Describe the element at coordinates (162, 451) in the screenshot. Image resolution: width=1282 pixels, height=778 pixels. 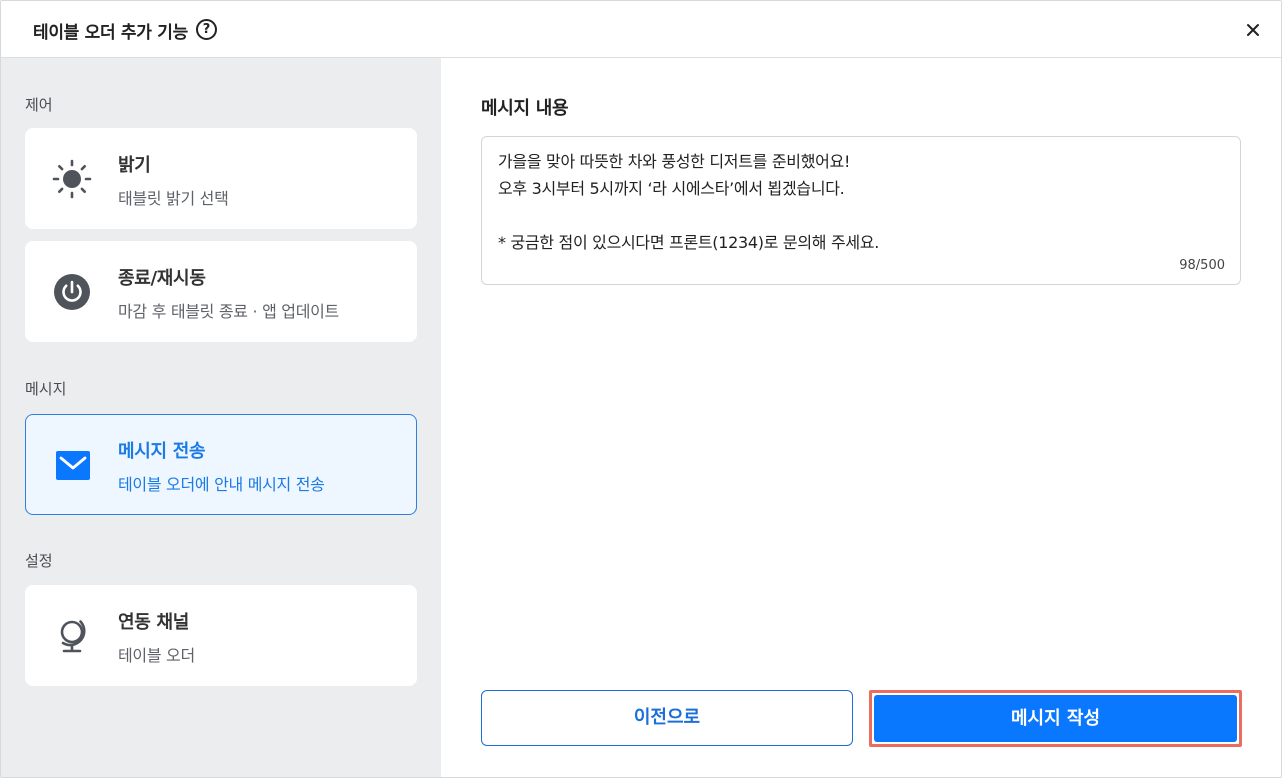
I see `sidebar-item-title: 메시지 전송` at that location.